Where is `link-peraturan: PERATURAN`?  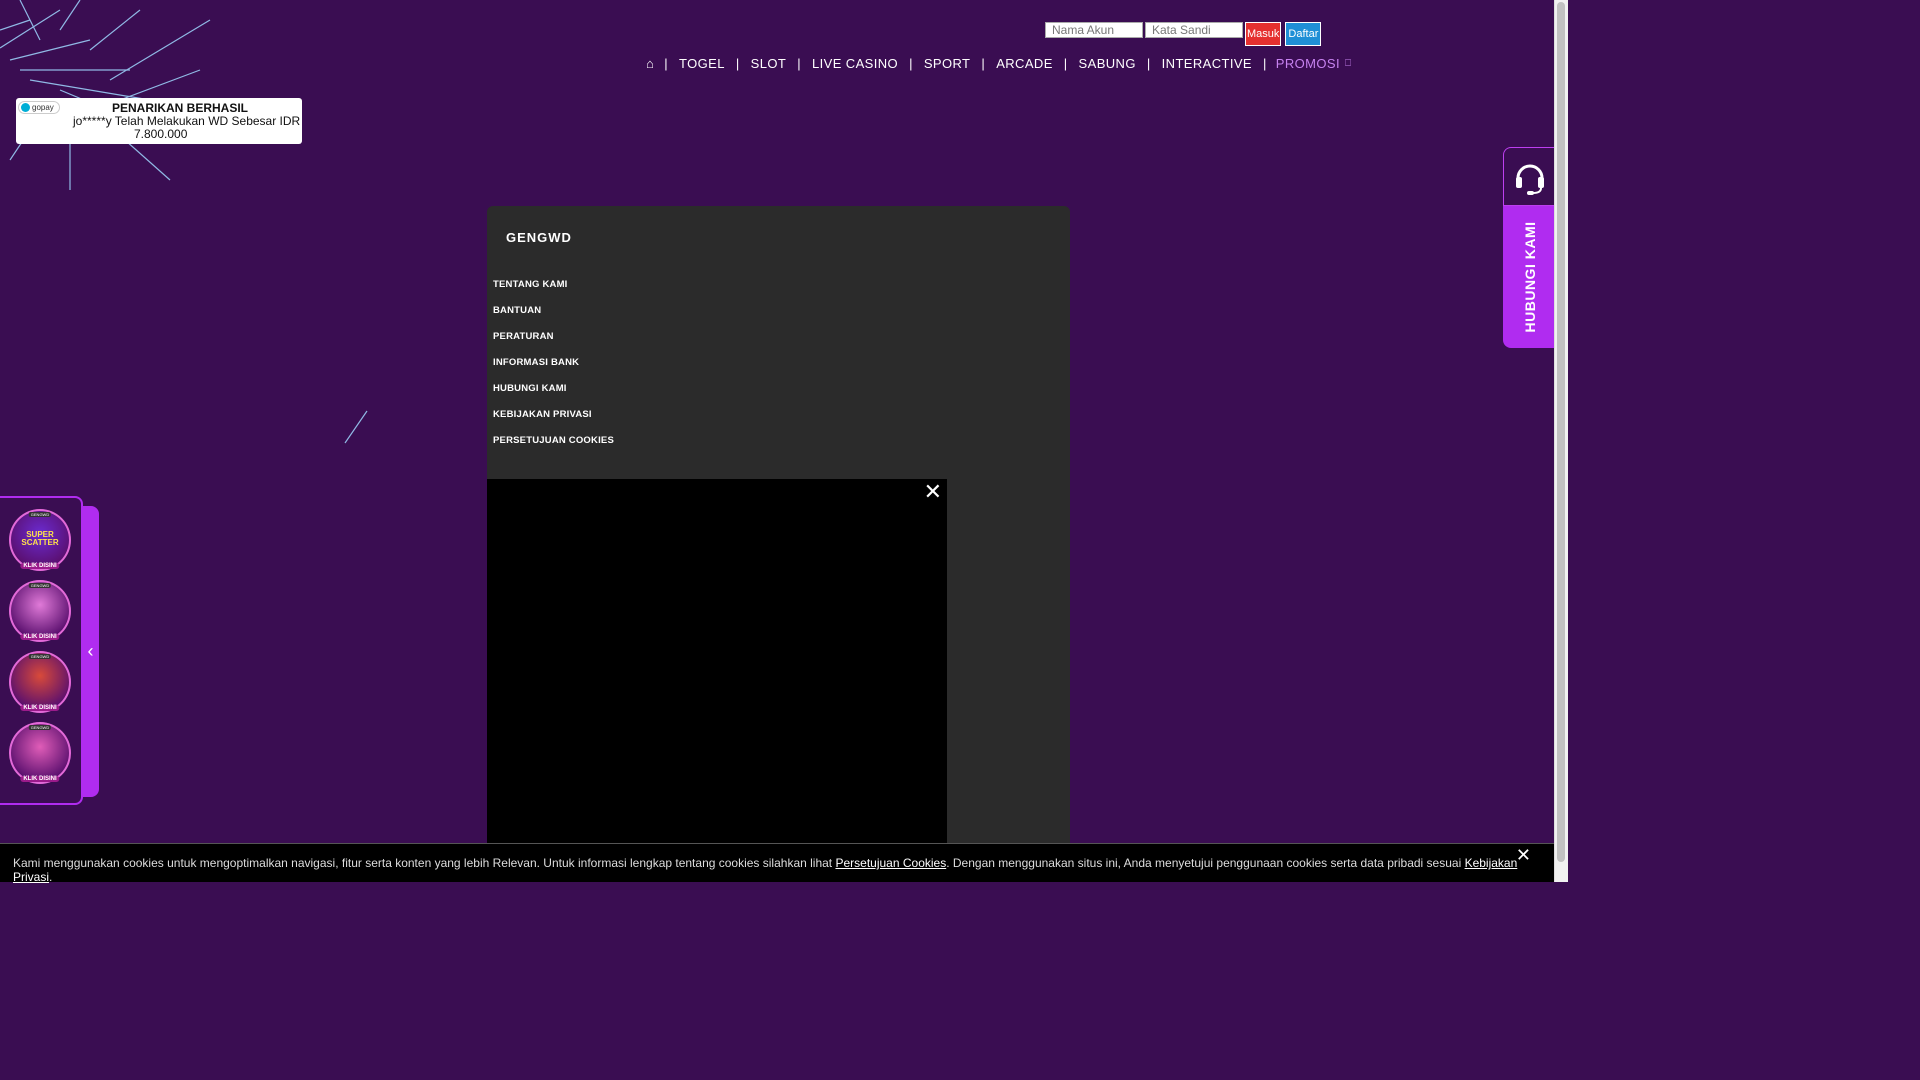 link-peraturan: PERATURAN is located at coordinates (553, 344).